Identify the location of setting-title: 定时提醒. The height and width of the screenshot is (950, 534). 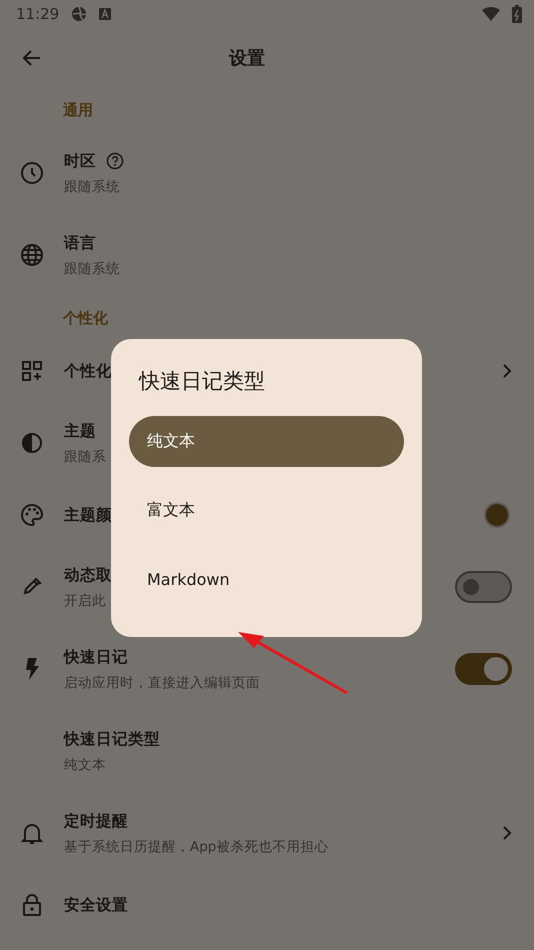
(96, 821).